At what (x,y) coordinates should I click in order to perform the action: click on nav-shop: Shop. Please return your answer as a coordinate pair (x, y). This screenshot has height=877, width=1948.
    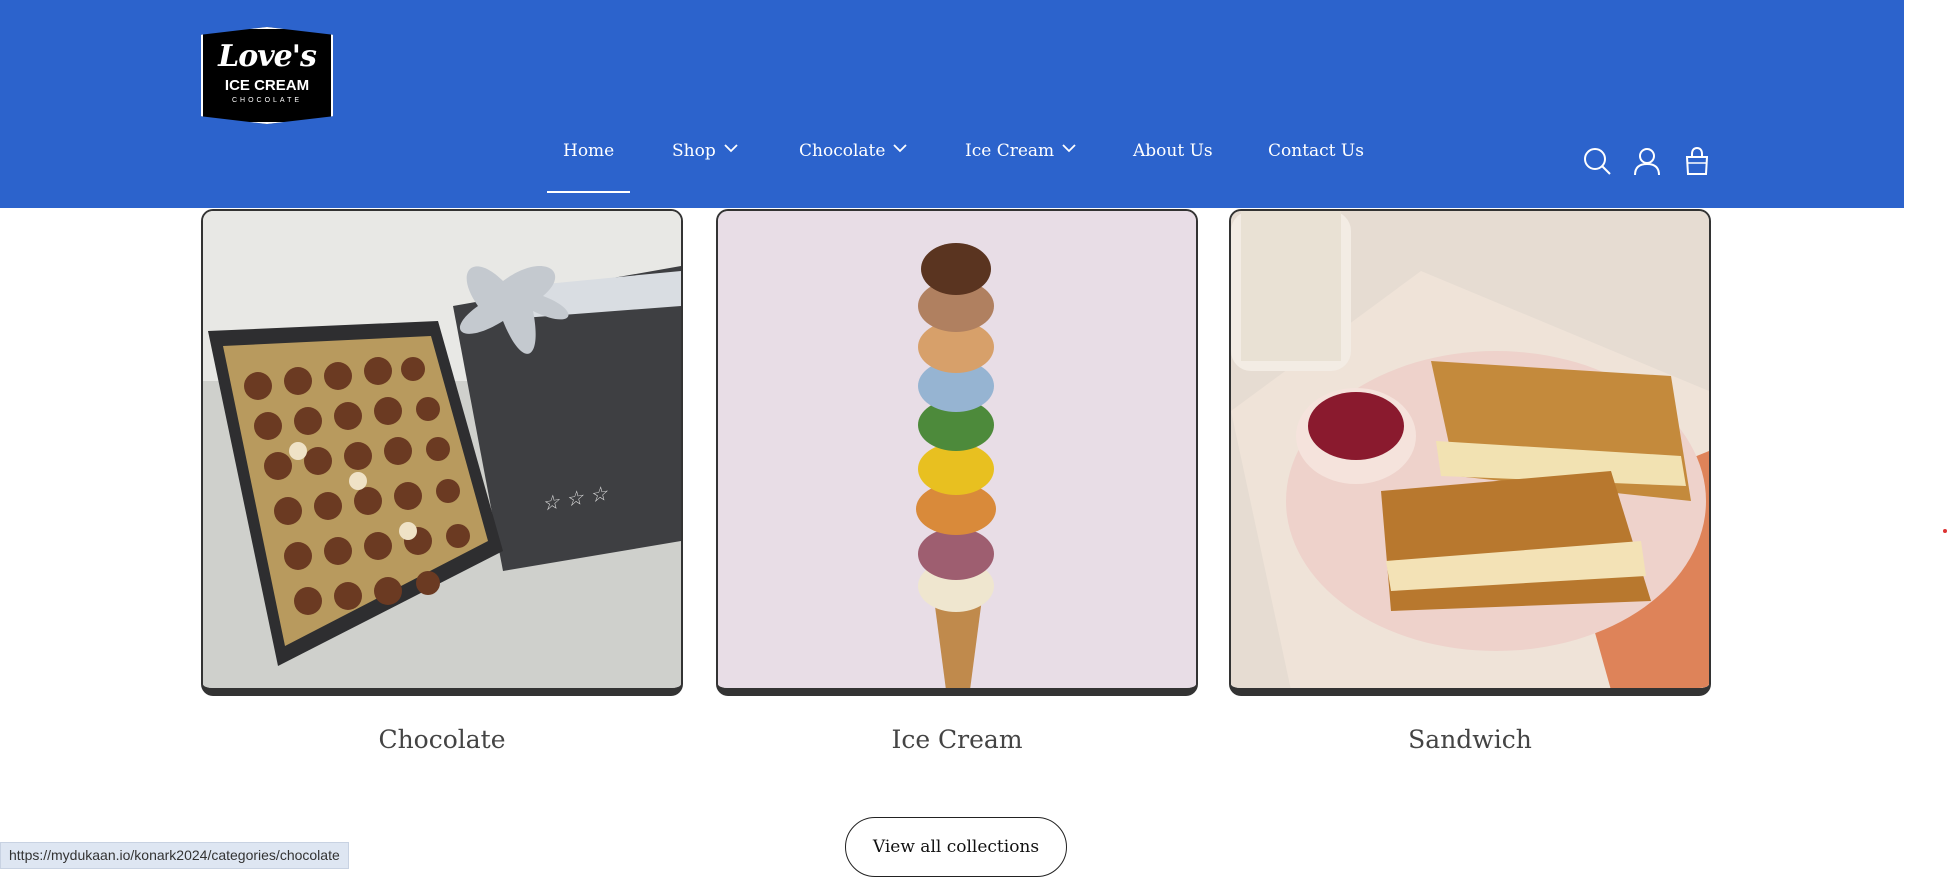
    Looking at the image, I should click on (705, 167).